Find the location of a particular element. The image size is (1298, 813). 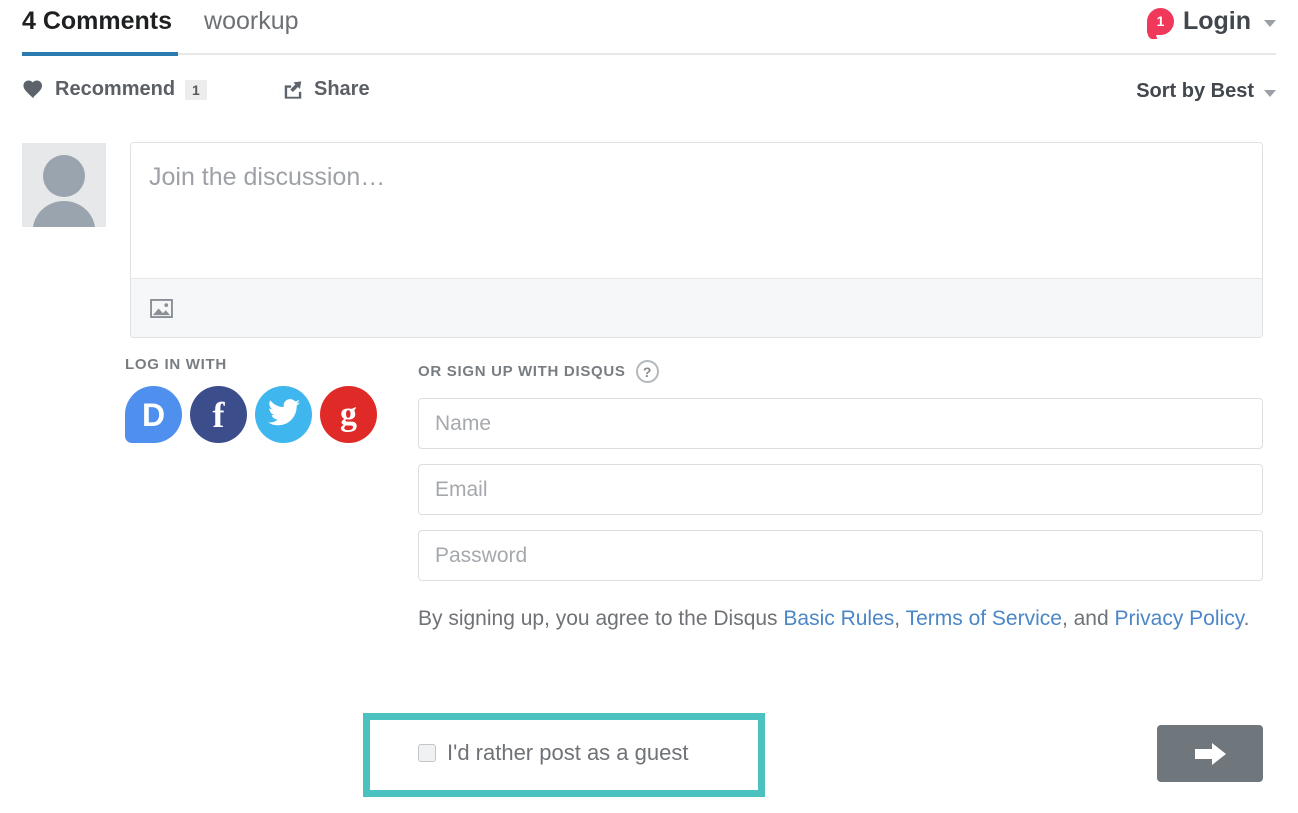

terms-of-service-link: Terms of Service is located at coordinates (984, 618).